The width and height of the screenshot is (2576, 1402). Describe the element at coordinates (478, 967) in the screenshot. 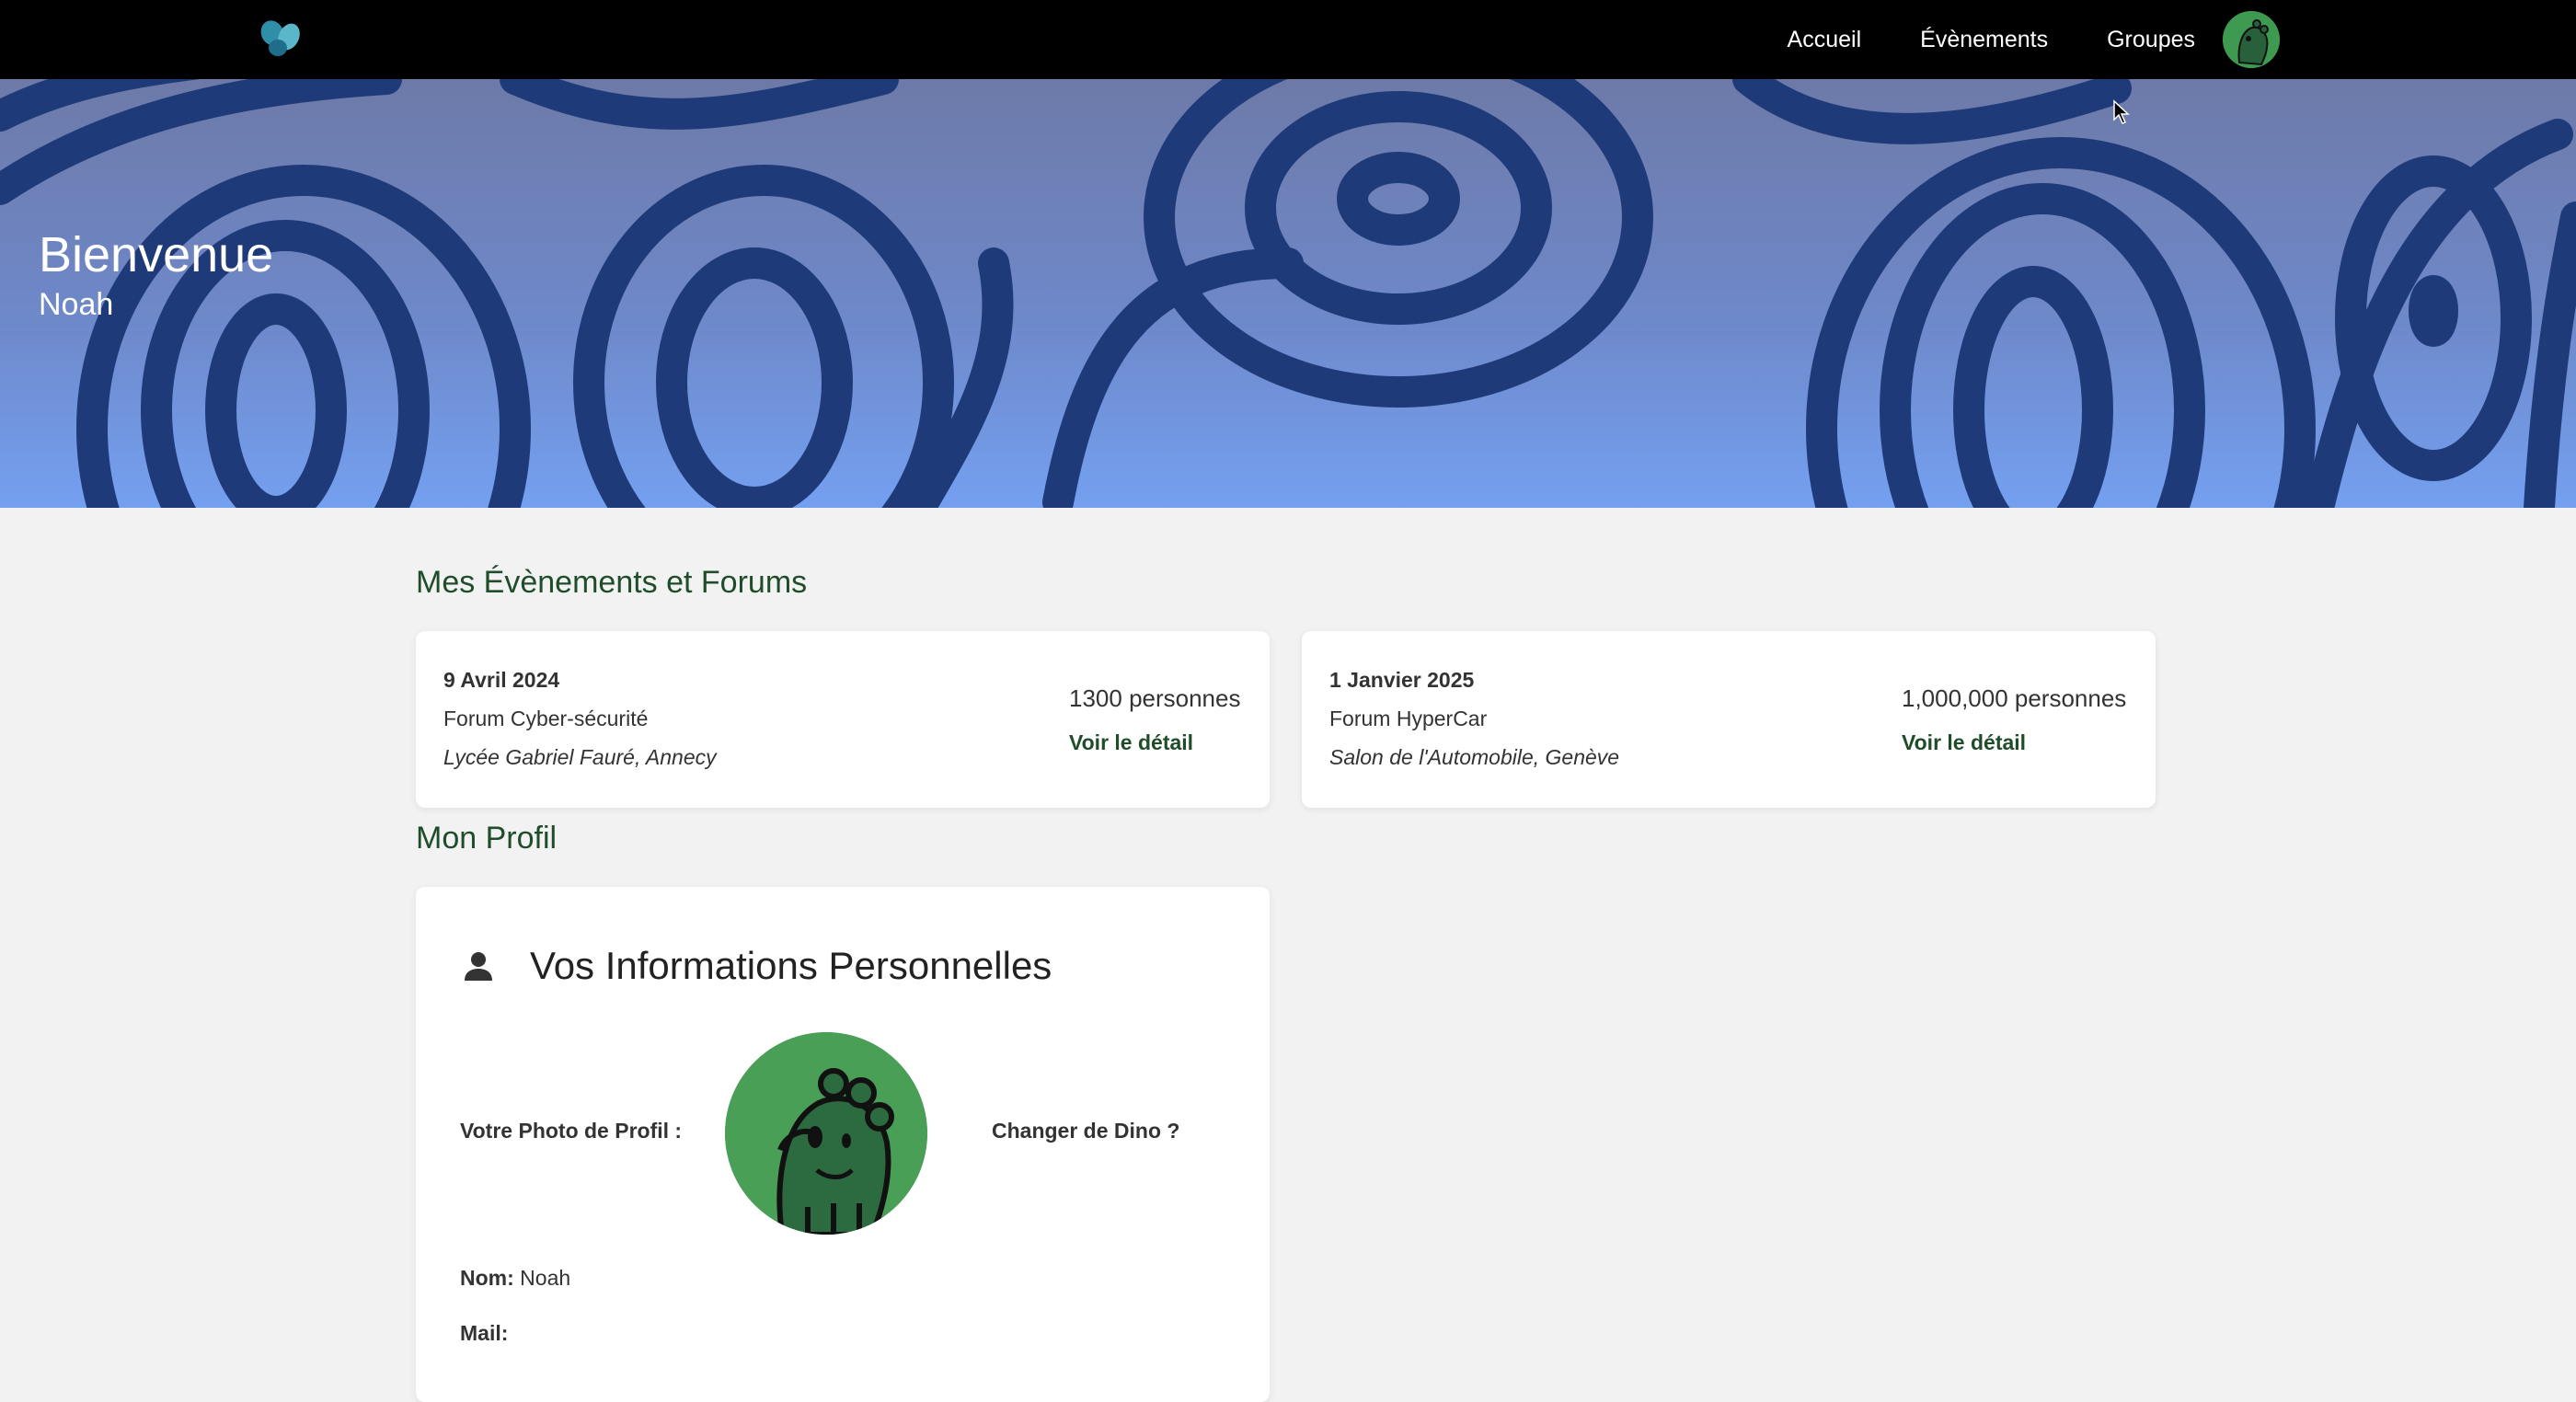

I see `person-icon` at that location.